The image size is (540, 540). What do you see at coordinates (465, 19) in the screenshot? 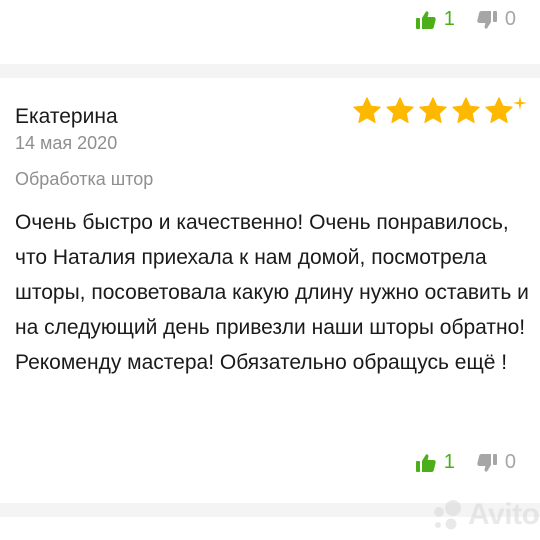
I see `previous-review-votes: 1 0` at bounding box center [465, 19].